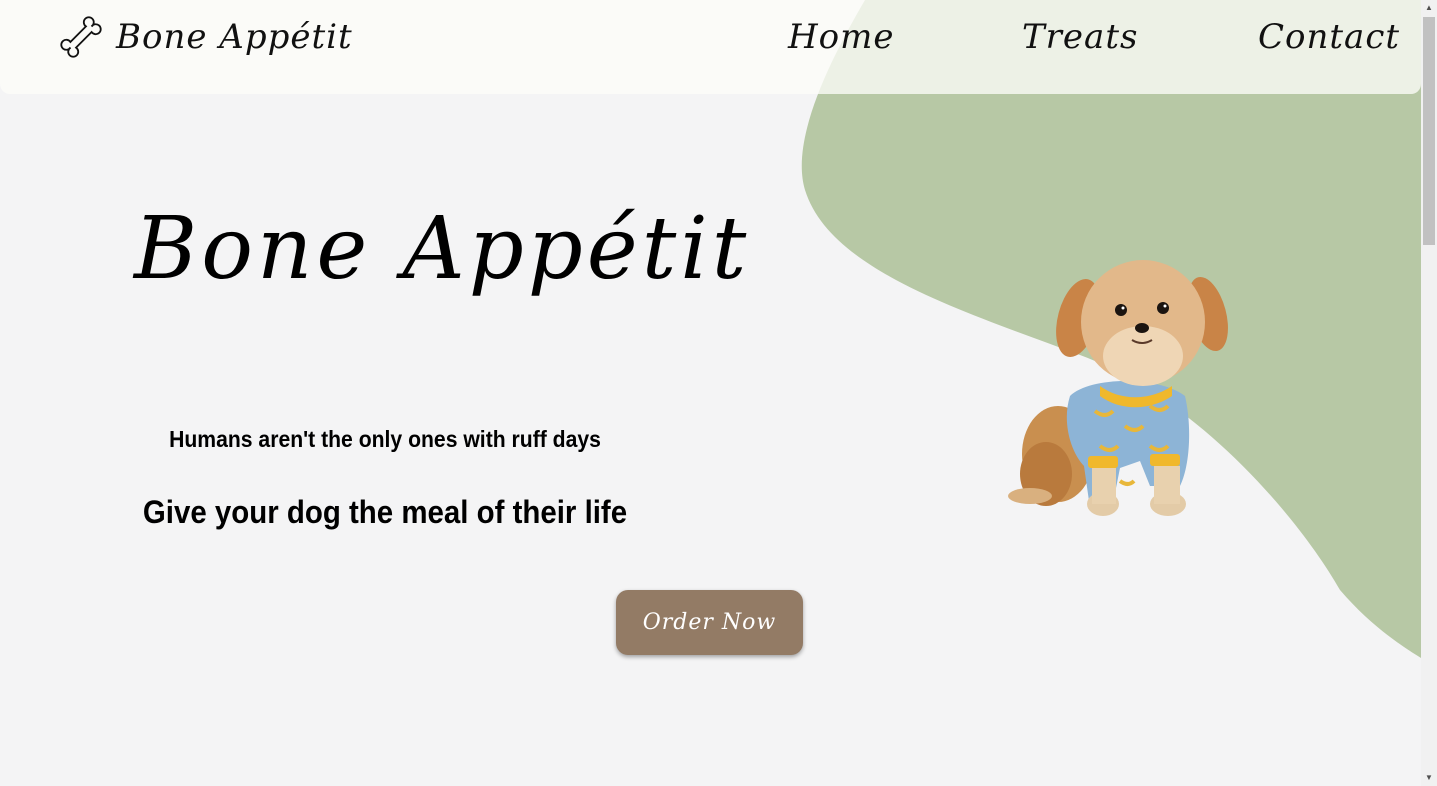 The height and width of the screenshot is (786, 1437). What do you see at coordinates (1429, 778) in the screenshot?
I see `scroll-down-arrow-icon: ▼` at bounding box center [1429, 778].